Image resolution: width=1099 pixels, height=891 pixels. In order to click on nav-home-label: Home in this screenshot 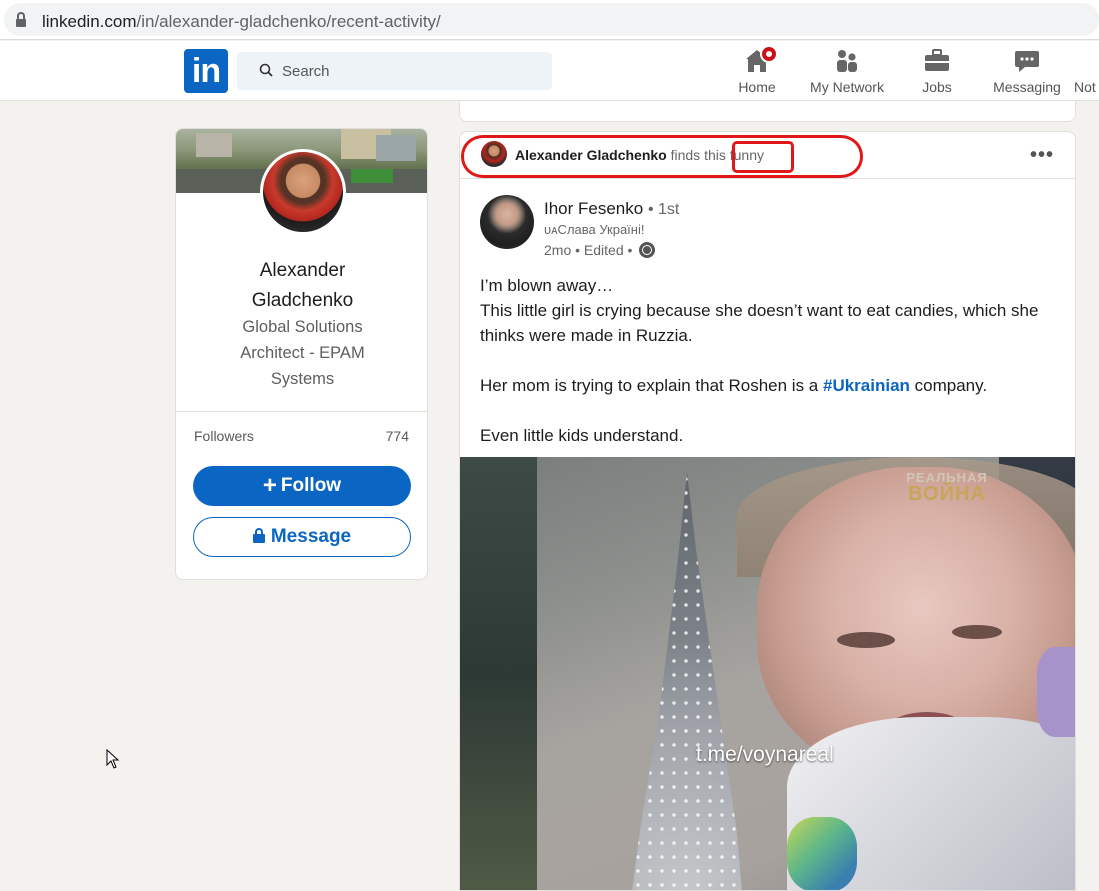, I will do `click(757, 87)`.